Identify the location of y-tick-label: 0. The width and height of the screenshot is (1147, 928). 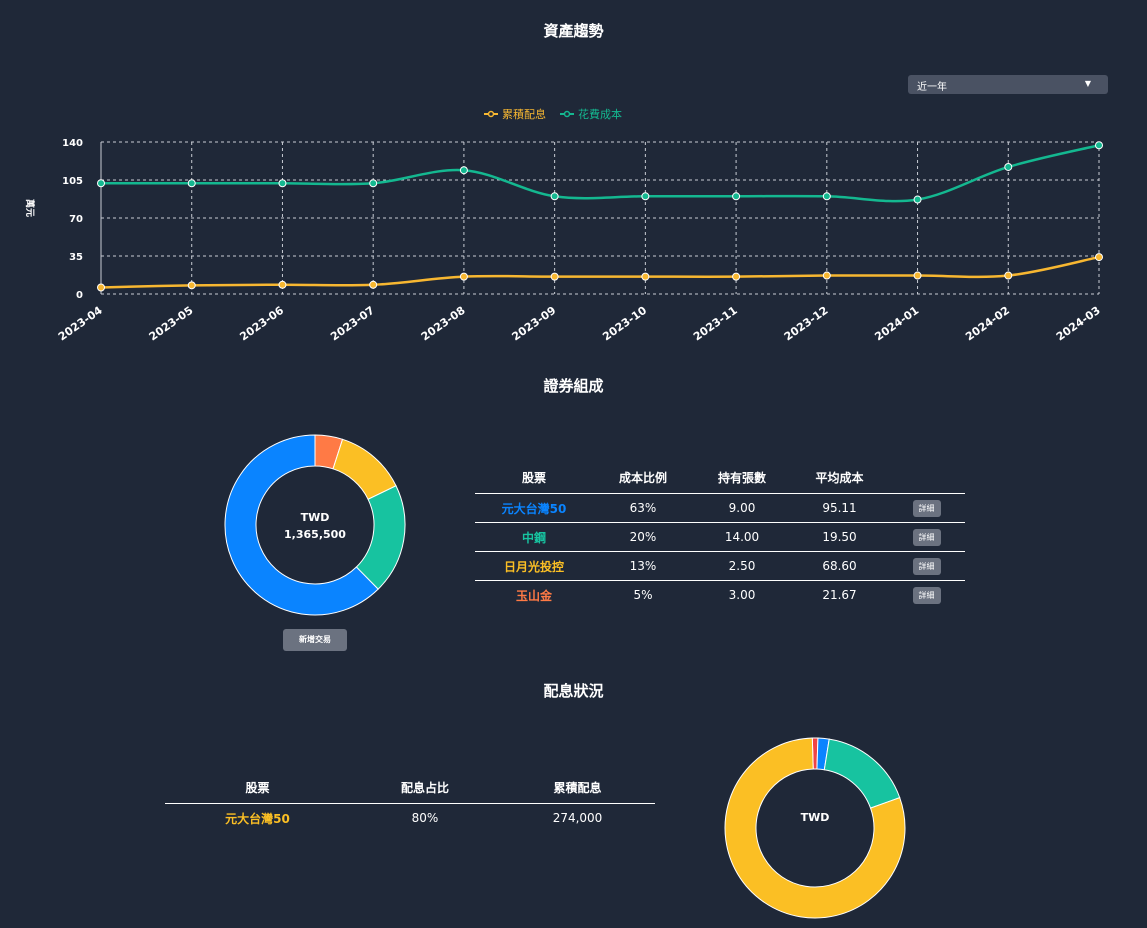
(79, 295).